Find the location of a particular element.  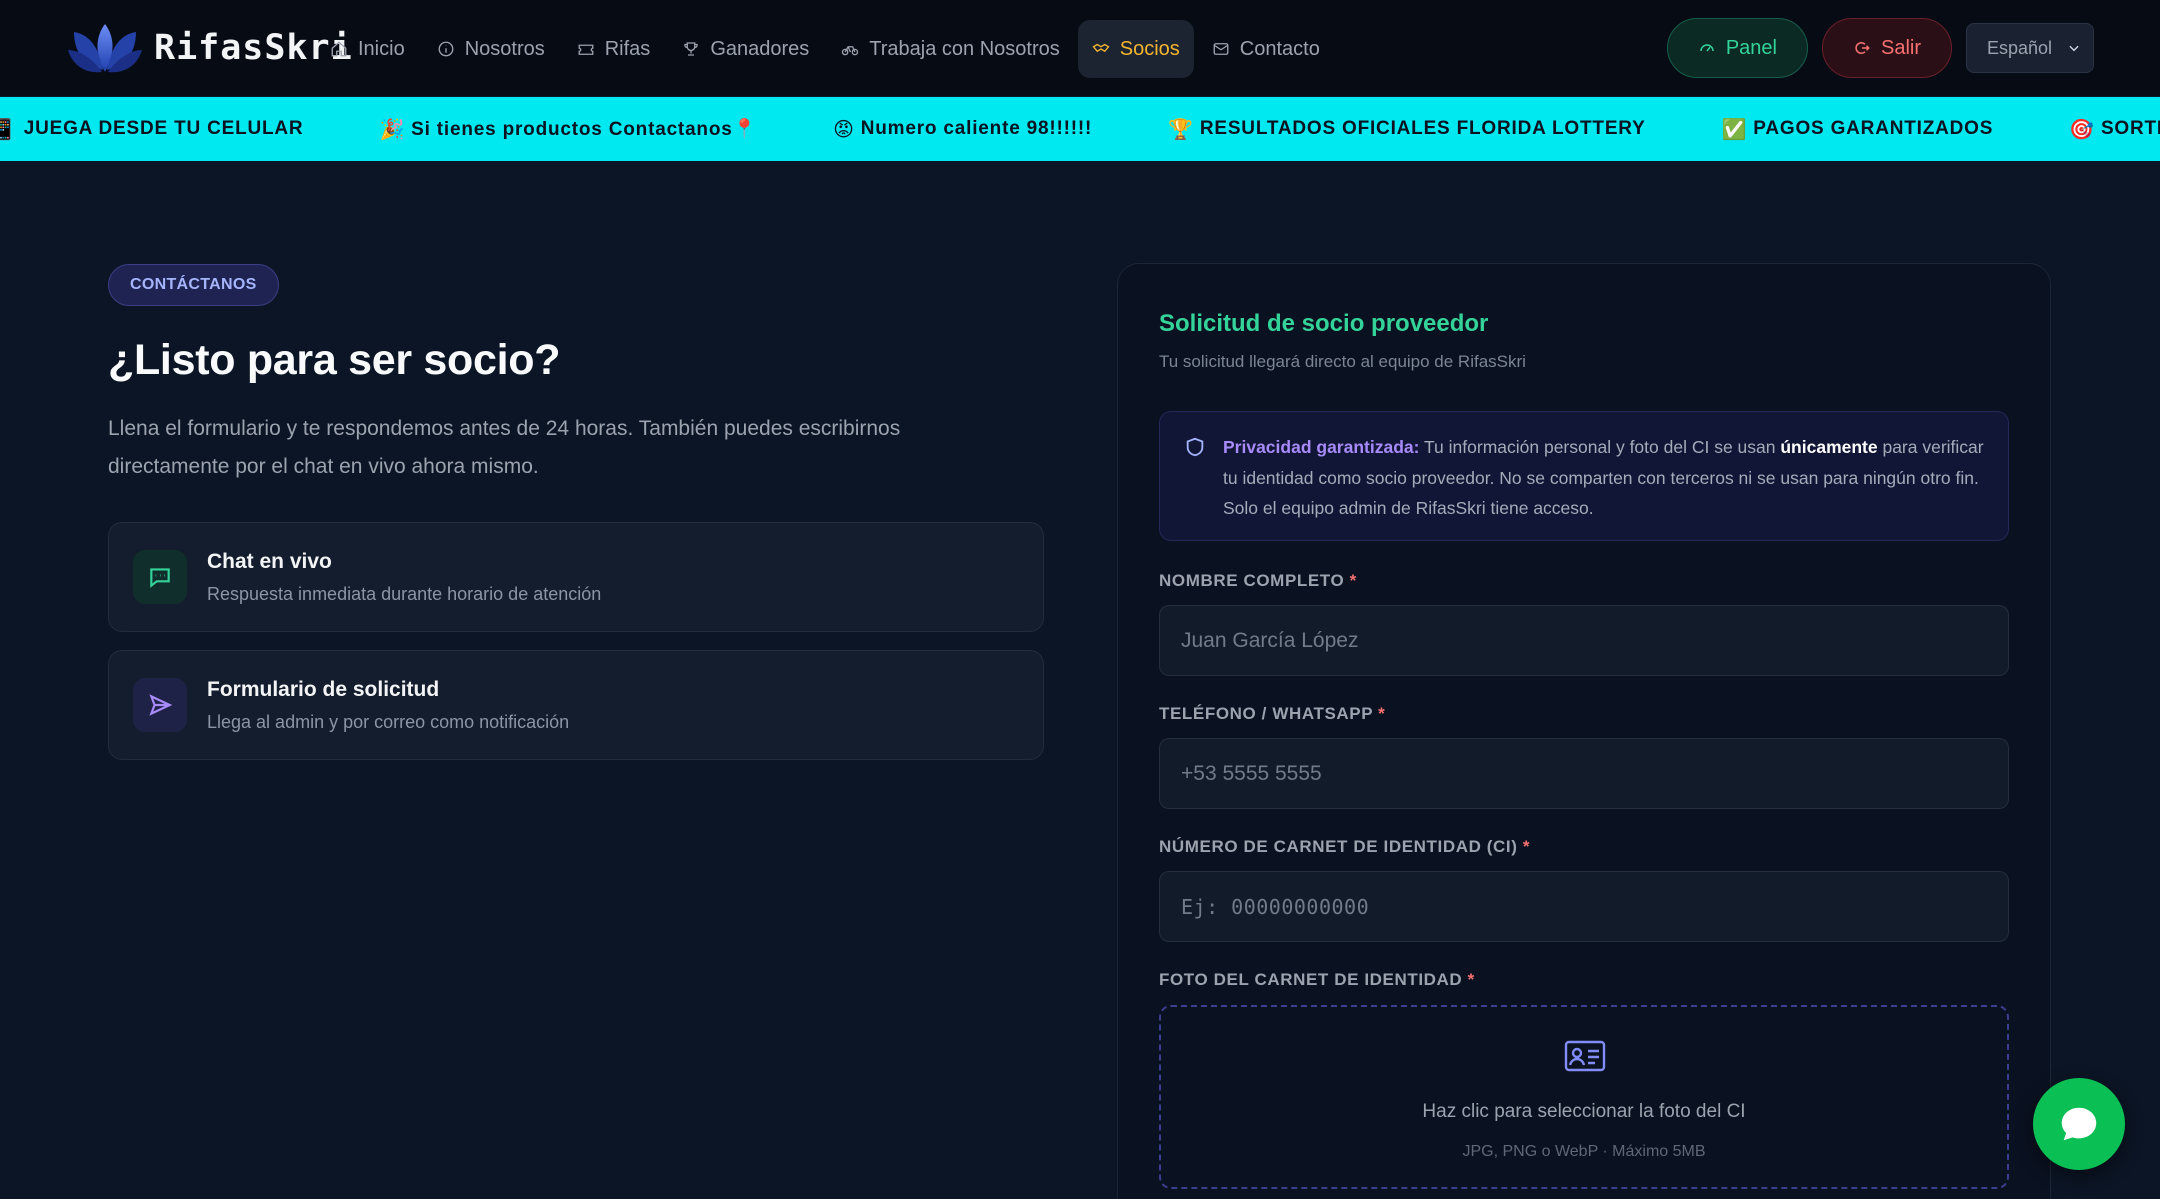

ticker-item: 🎉 Si tienes productos Contactanos📍 is located at coordinates (568, 129).